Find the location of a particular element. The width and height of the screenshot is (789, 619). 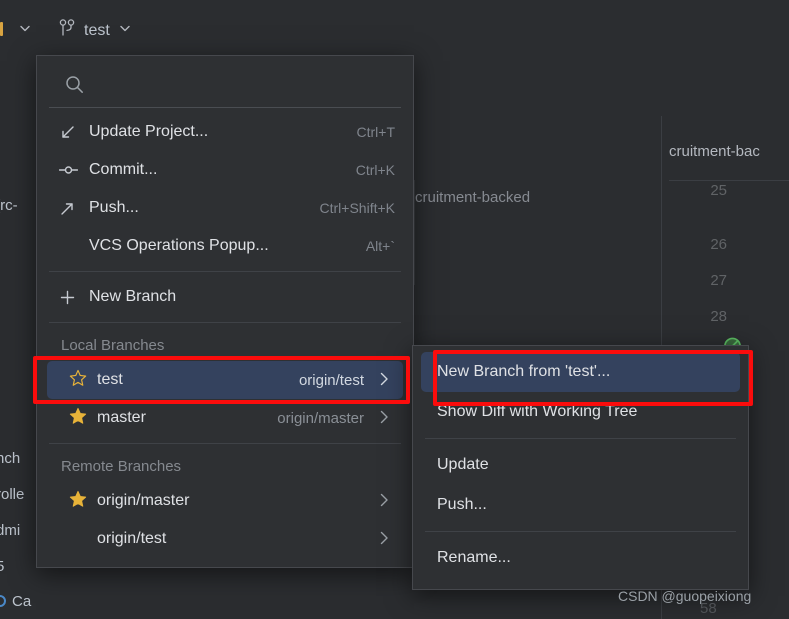

local-branches-header: Local Branches is located at coordinates (113, 345).